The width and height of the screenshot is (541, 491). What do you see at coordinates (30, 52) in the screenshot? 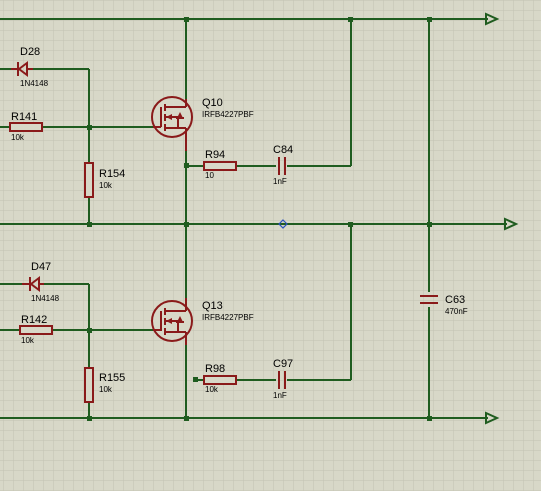
I see `d28-ref: D28` at bounding box center [30, 52].